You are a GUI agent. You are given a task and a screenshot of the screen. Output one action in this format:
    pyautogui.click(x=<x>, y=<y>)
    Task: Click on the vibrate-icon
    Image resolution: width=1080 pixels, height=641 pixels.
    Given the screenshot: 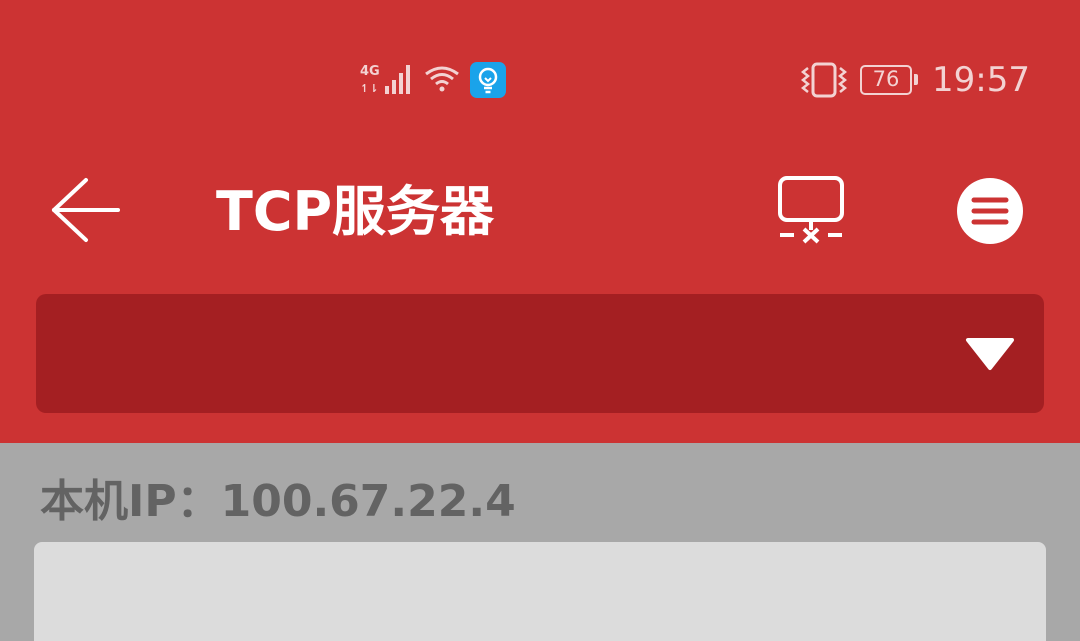 What is the action you would take?
    pyautogui.click(x=824, y=80)
    